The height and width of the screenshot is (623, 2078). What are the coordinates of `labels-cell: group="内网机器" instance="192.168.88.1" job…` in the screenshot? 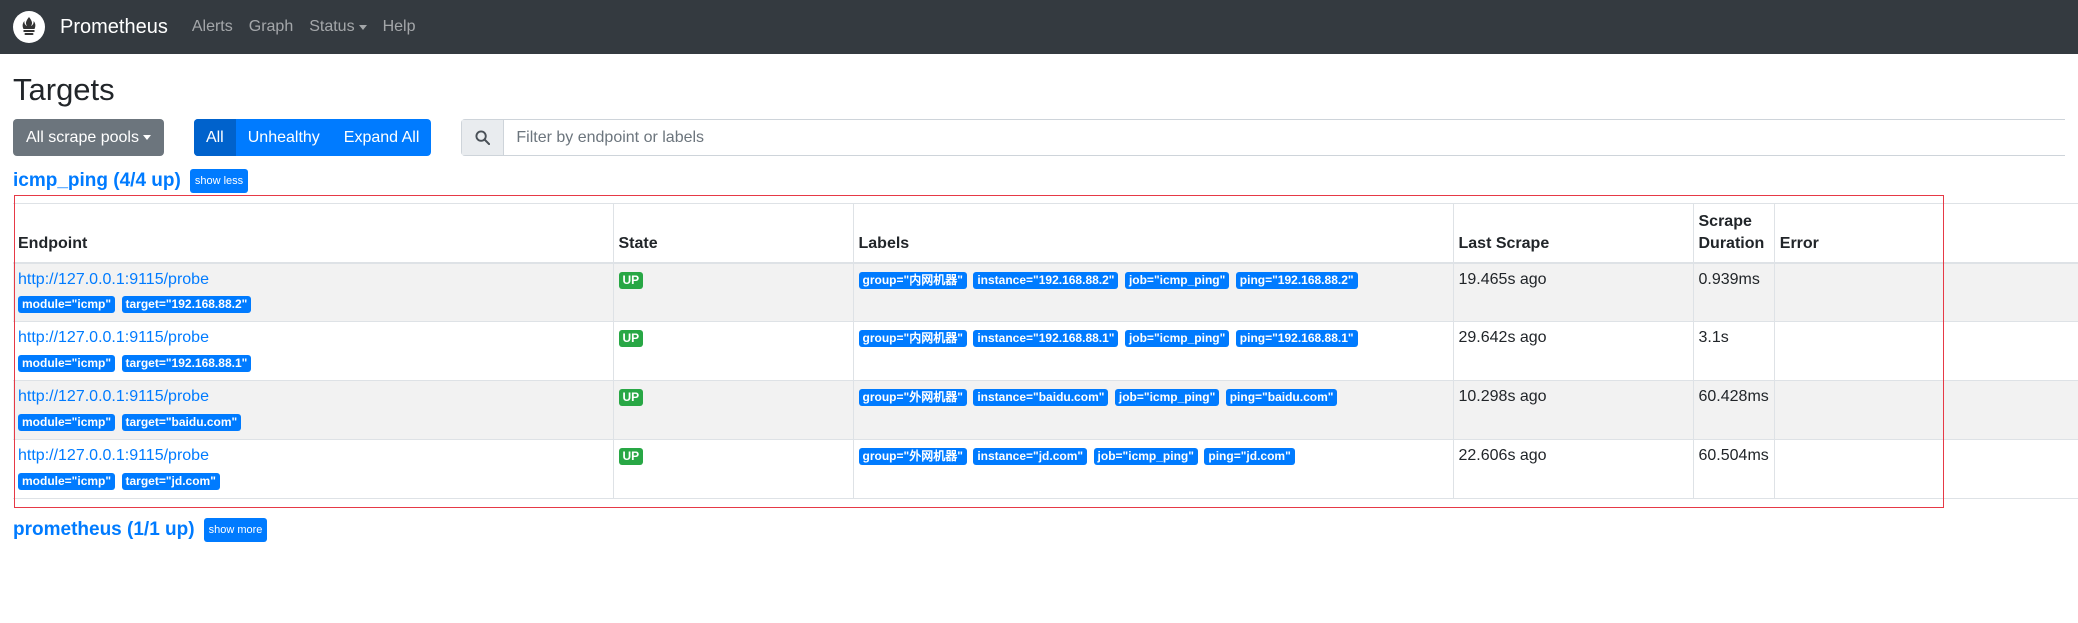 It's located at (1152, 351).